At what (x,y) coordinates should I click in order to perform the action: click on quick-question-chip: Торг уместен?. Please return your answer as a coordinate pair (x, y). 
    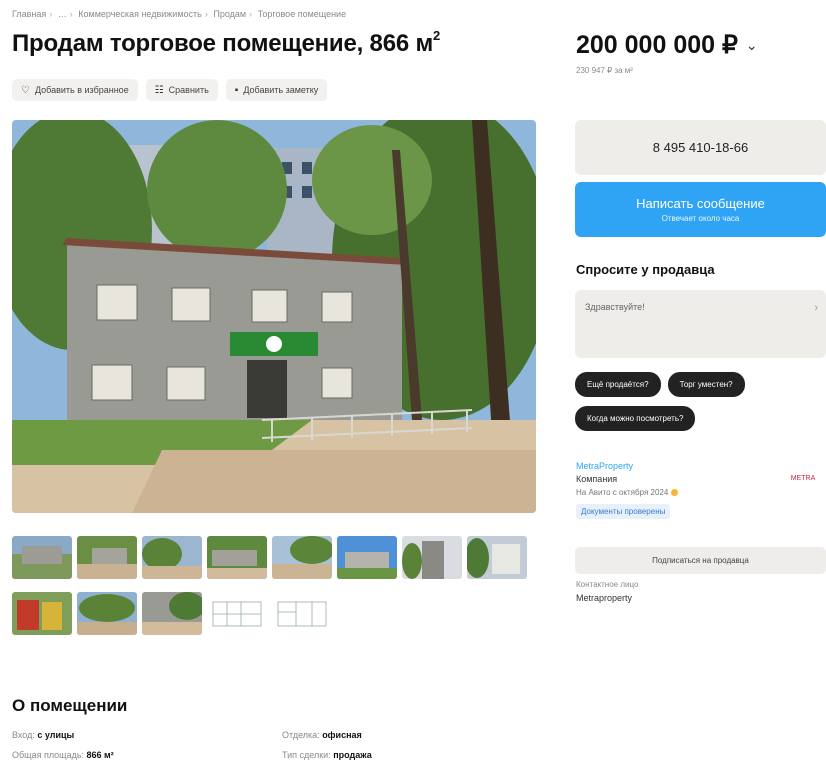
    Looking at the image, I should click on (706, 384).